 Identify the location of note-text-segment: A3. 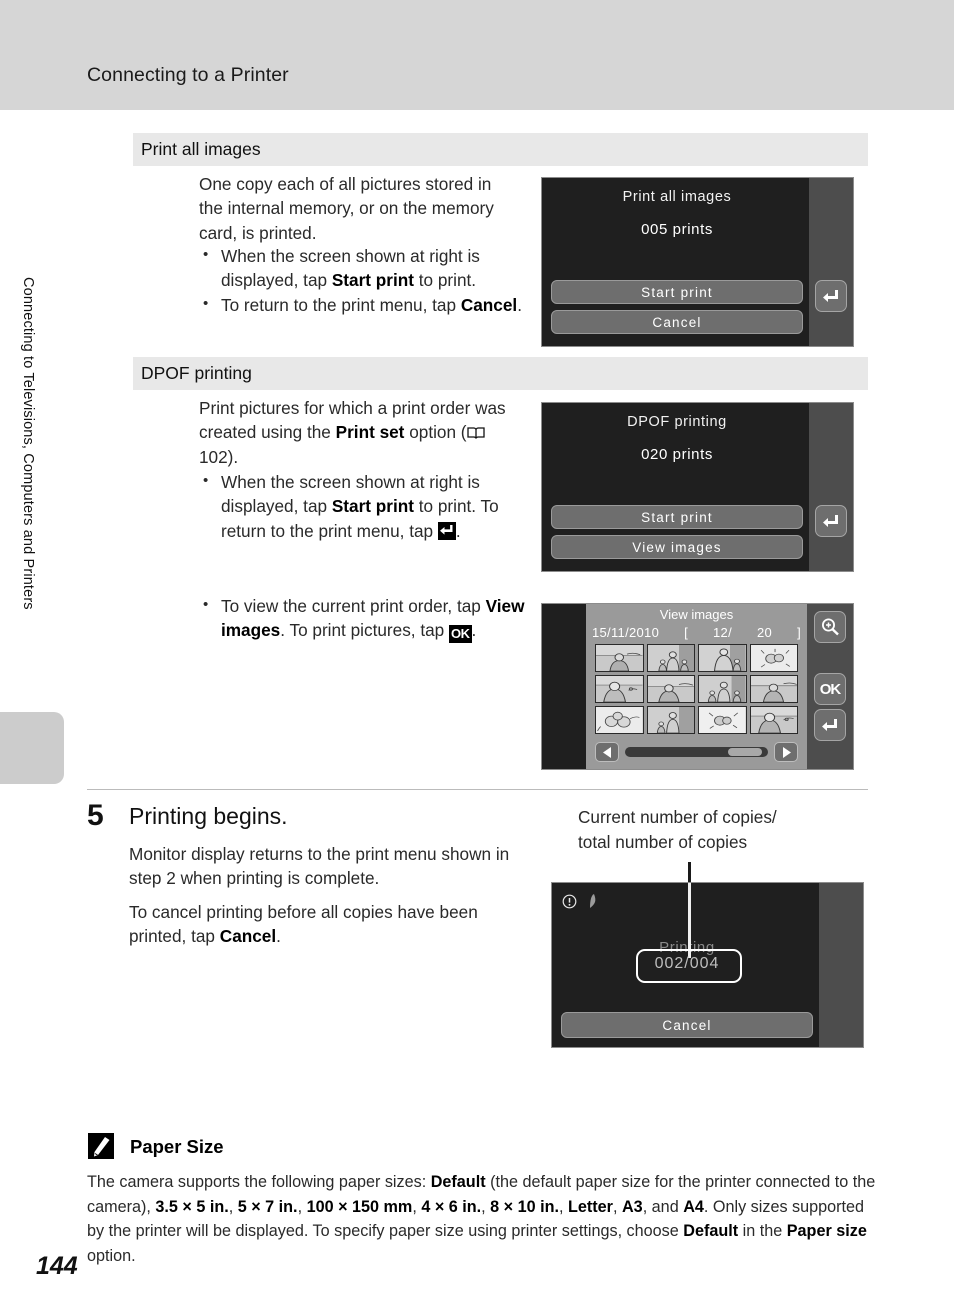
(632, 1206).